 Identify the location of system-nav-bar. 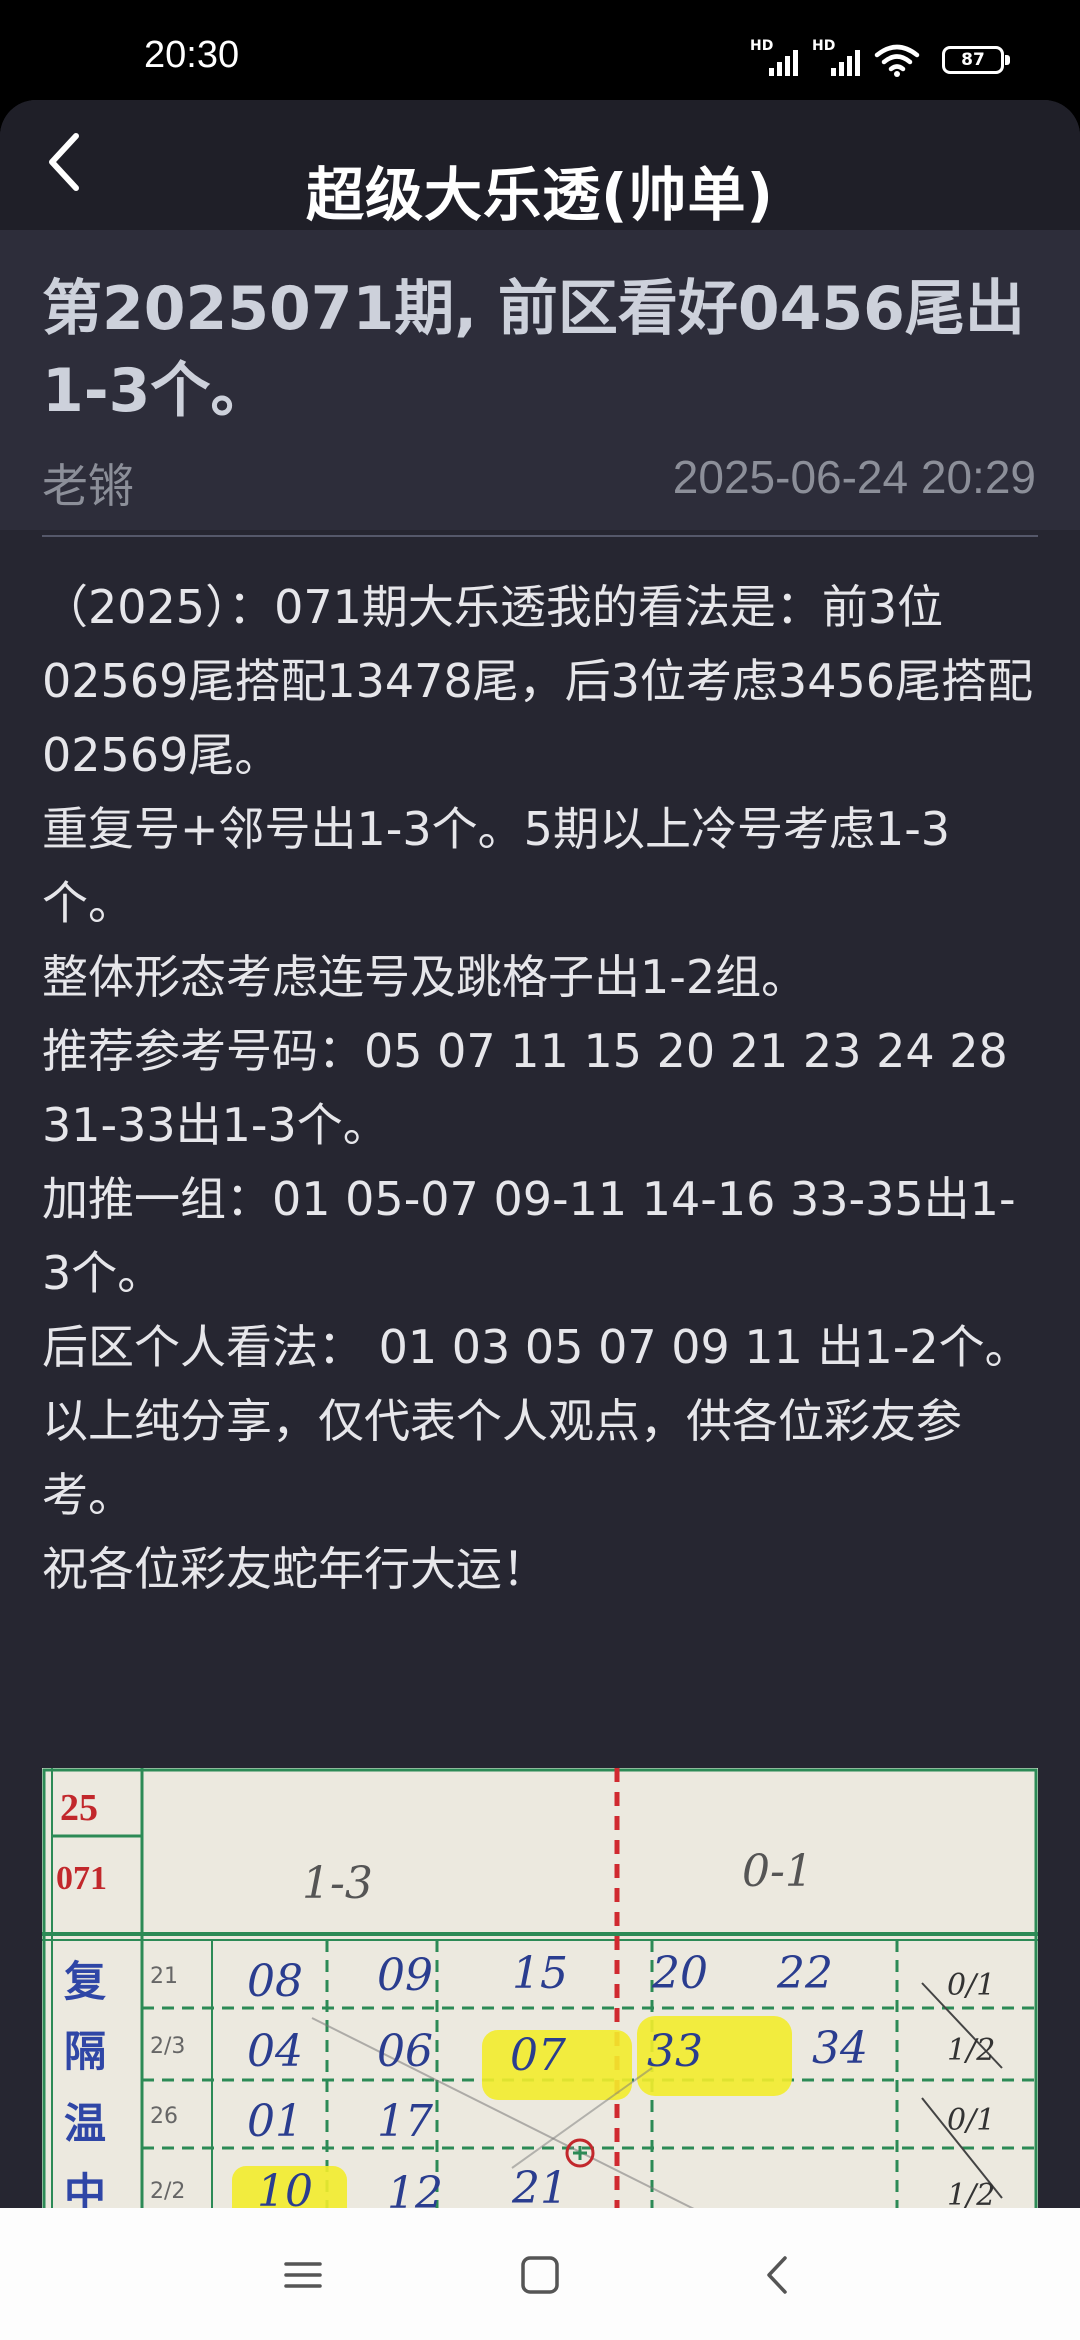
(540, 2274).